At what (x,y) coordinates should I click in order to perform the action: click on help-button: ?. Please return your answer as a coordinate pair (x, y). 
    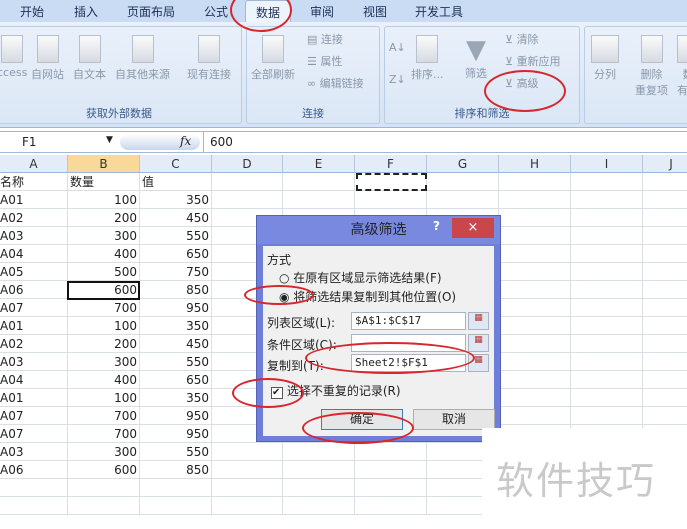
    Looking at the image, I should click on (436, 226).